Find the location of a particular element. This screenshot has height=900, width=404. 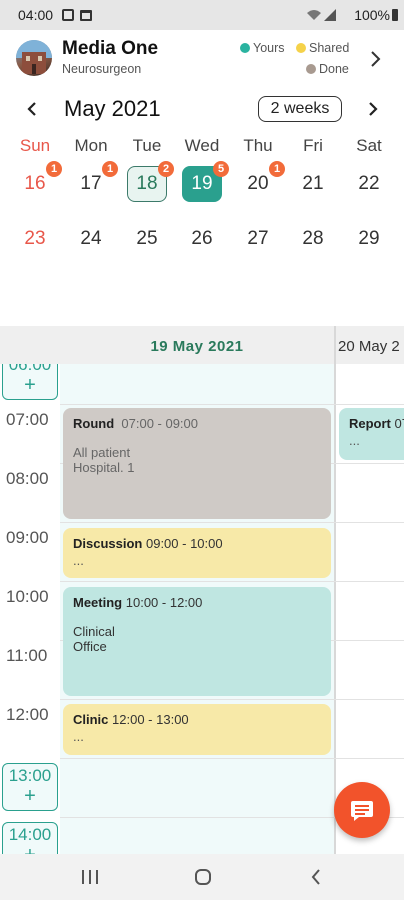

recent-apps-icon is located at coordinates (90, 877).